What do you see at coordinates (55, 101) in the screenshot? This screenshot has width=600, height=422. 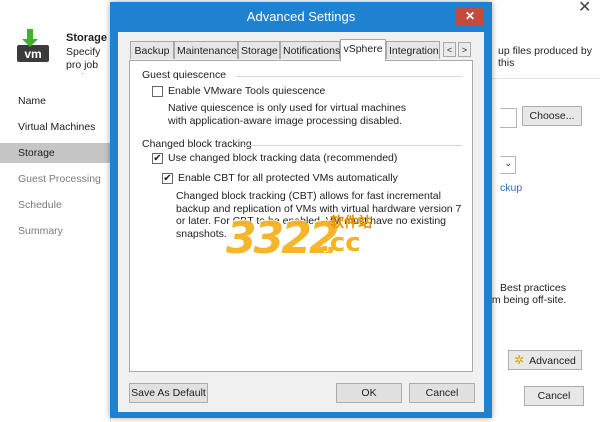 I see `nav-item-name: Name` at bounding box center [55, 101].